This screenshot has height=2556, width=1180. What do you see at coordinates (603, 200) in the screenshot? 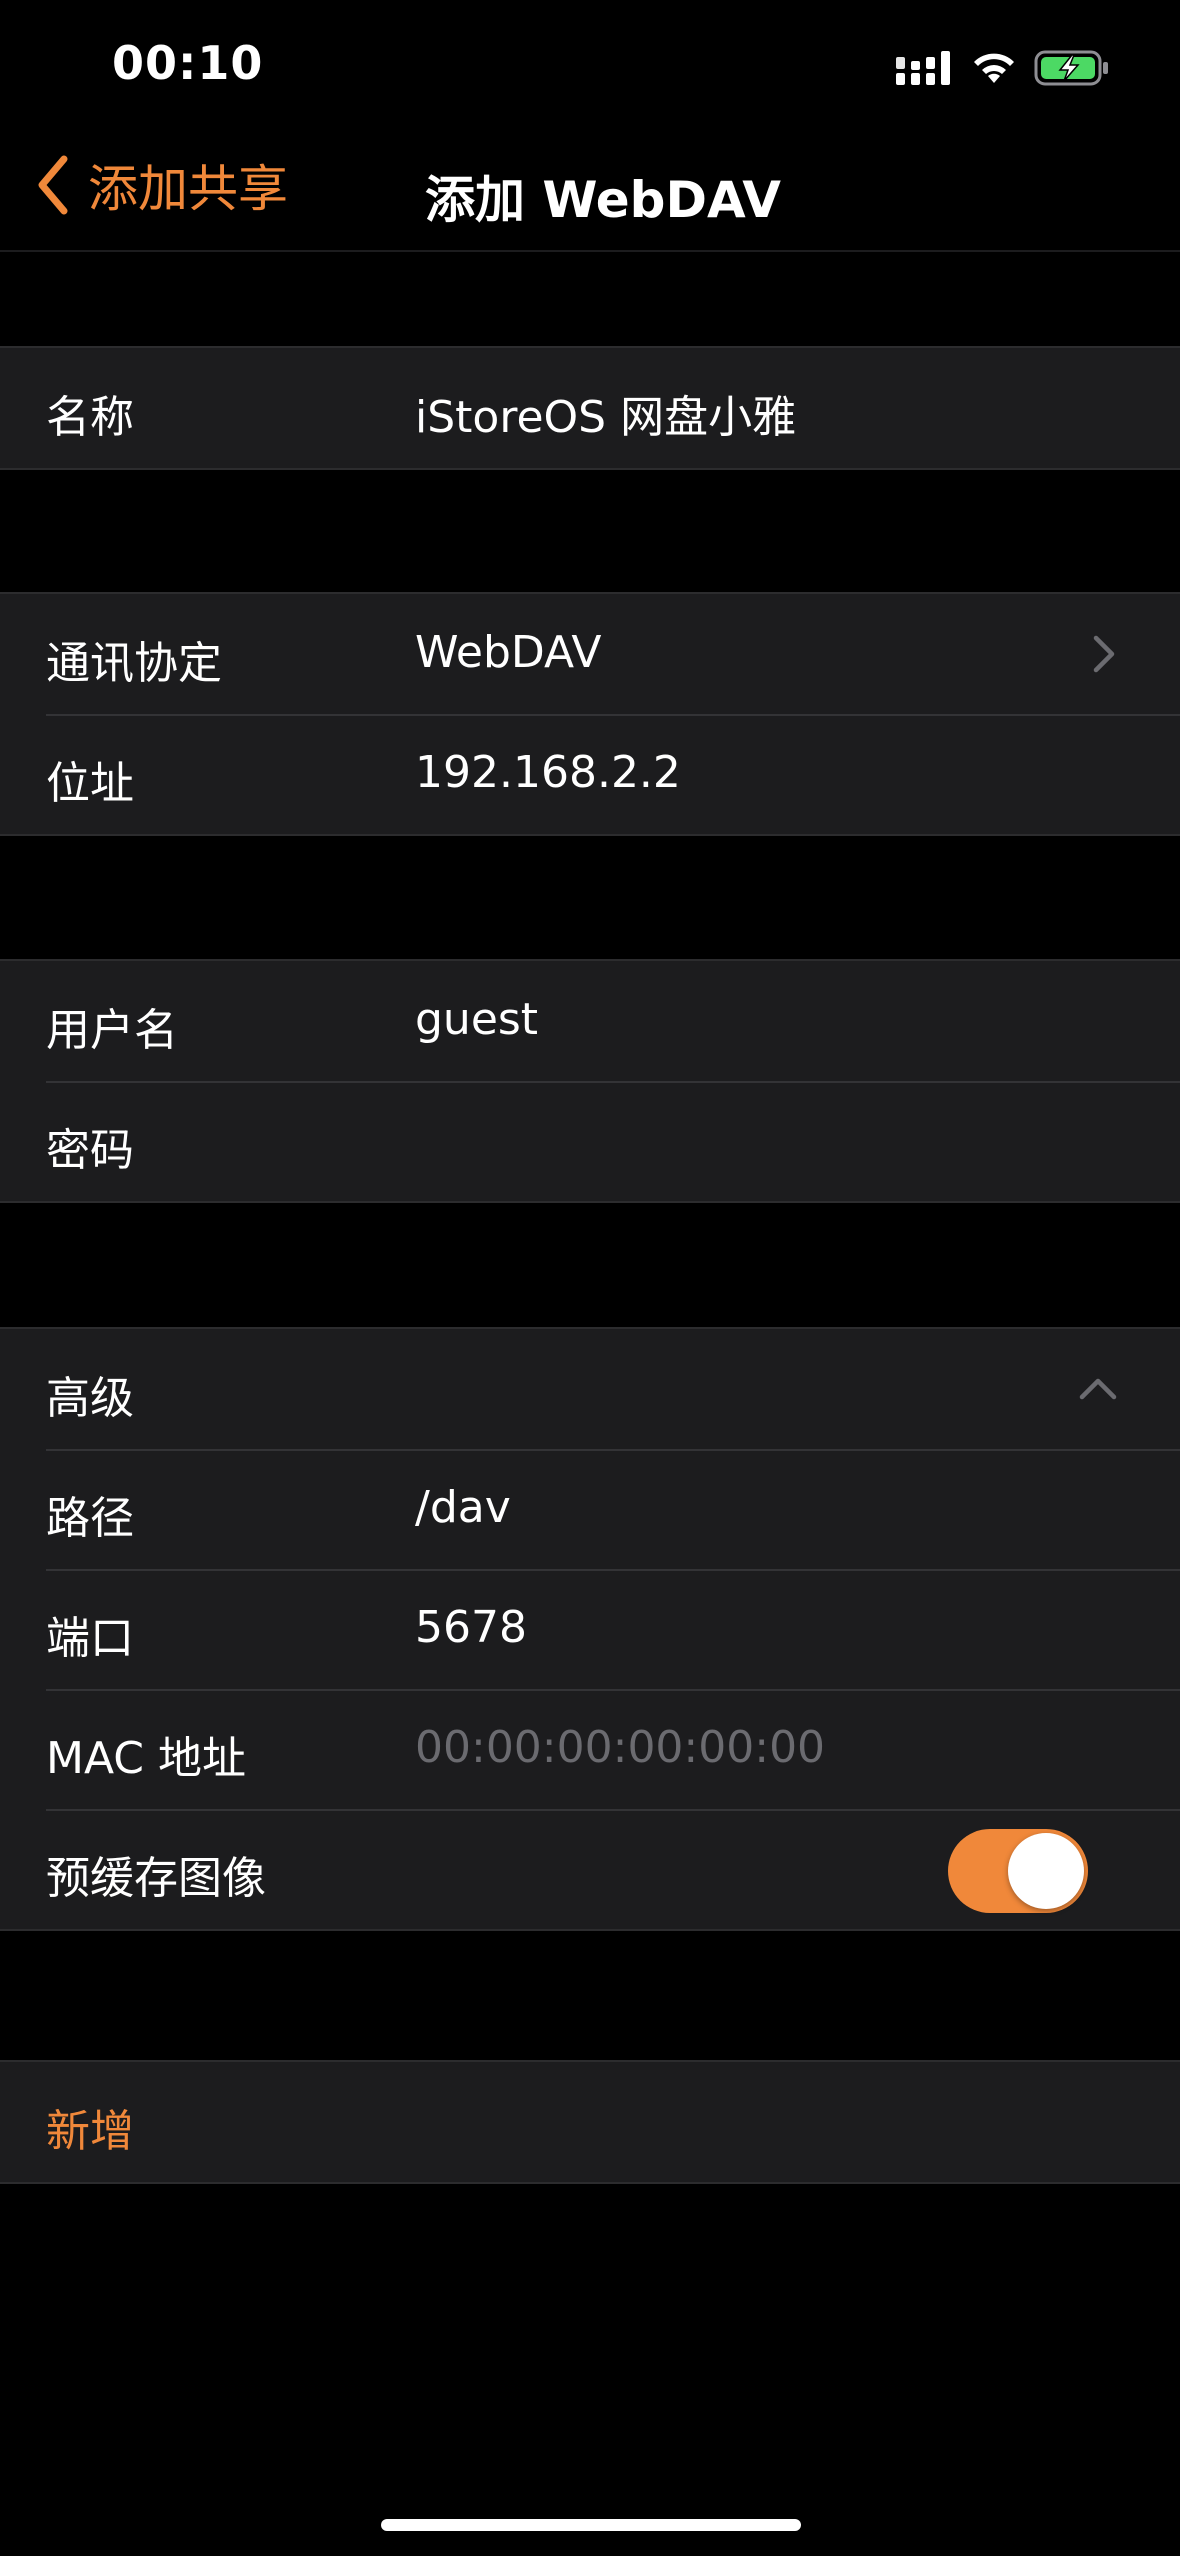
I see `page-title: 添加 WebDAV` at bounding box center [603, 200].